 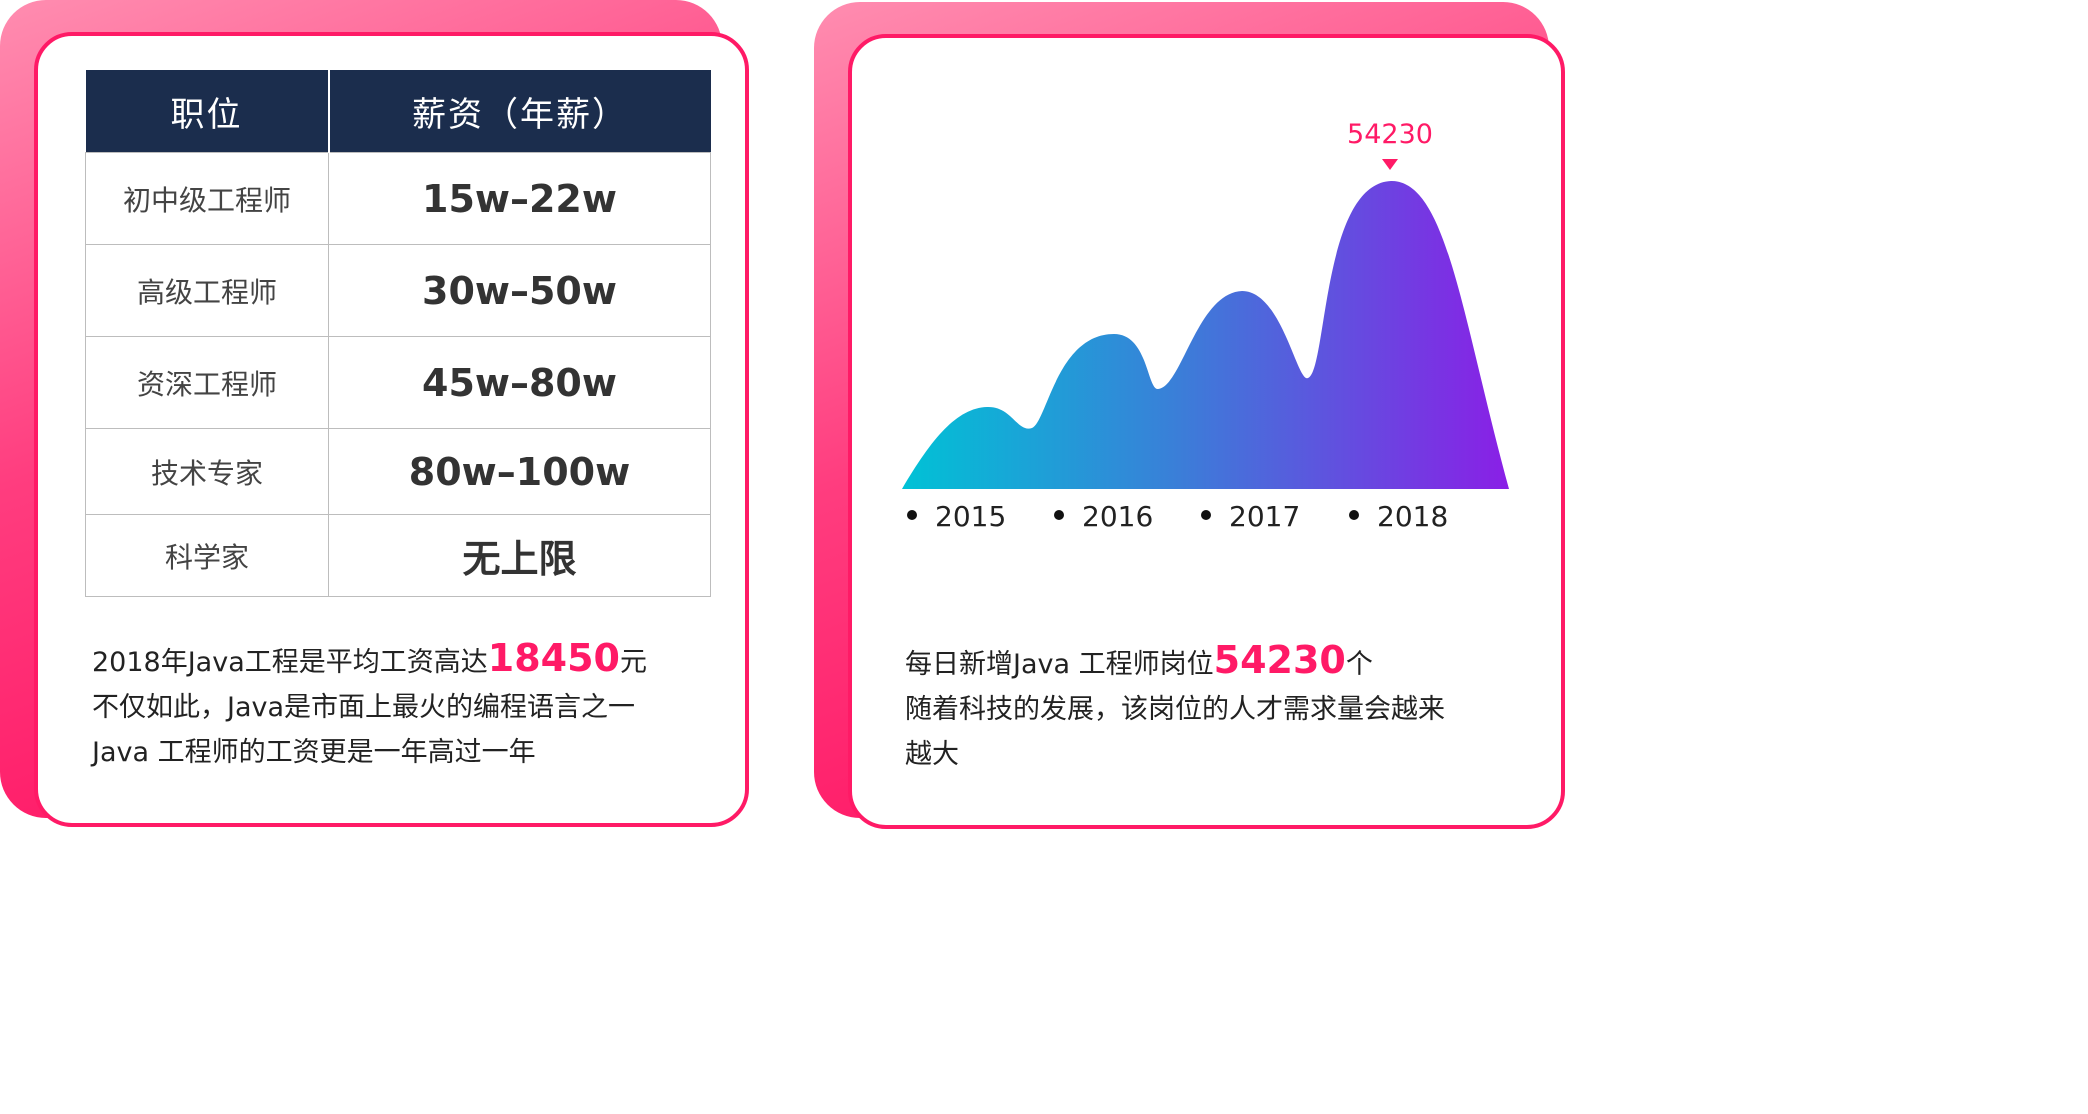 What do you see at coordinates (207, 290) in the screenshot?
I see `position-cell: 高级工程师` at bounding box center [207, 290].